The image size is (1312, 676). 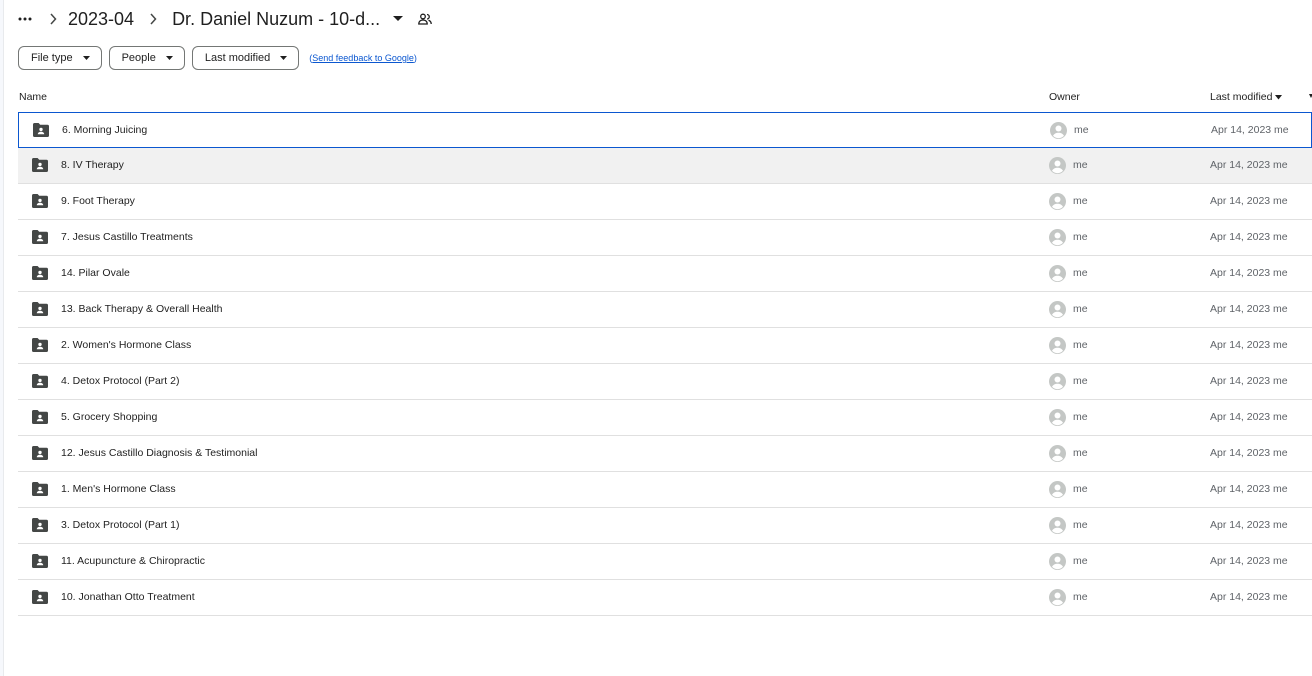 What do you see at coordinates (128, 597) in the screenshot?
I see `file-name: 10. Jonathan Otto Treatment` at bounding box center [128, 597].